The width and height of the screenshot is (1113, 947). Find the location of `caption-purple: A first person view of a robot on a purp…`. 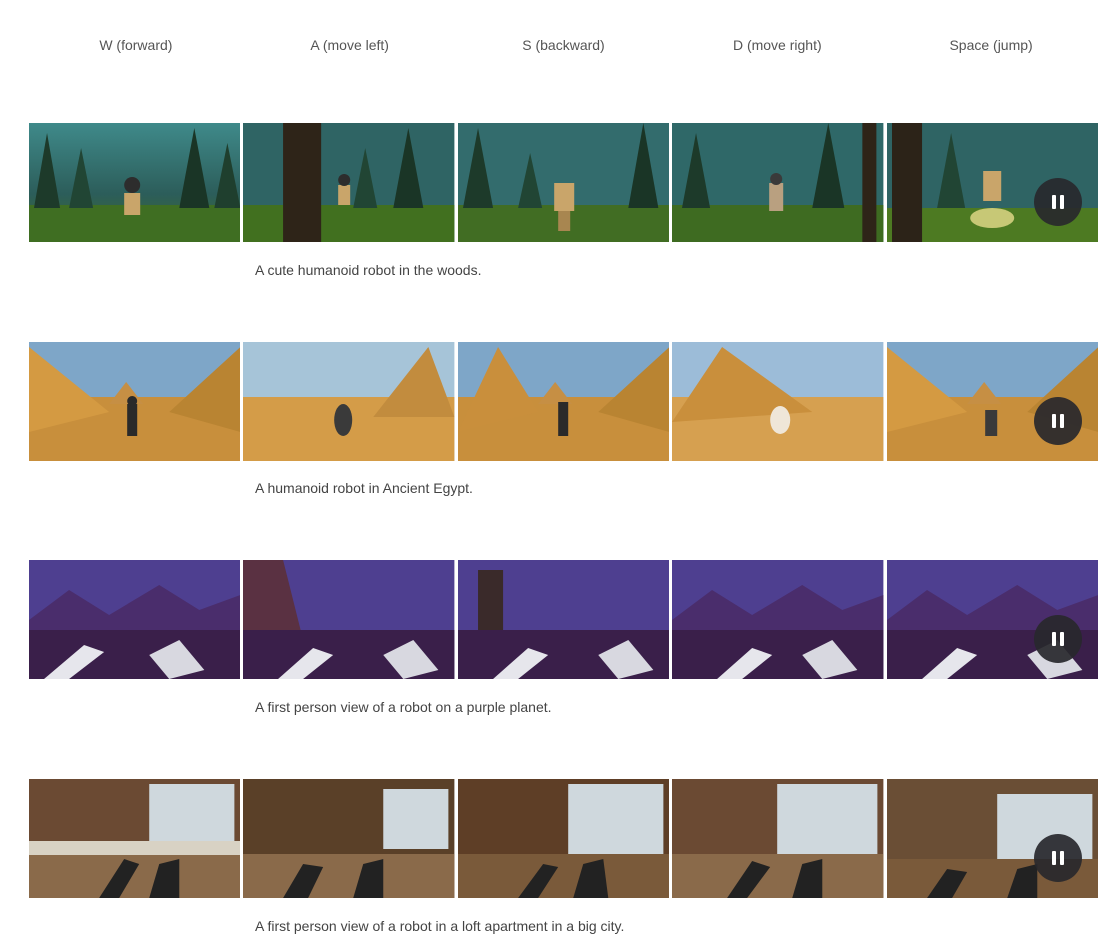

caption-purple: A first person view of a robot on a purp… is located at coordinates (403, 707).